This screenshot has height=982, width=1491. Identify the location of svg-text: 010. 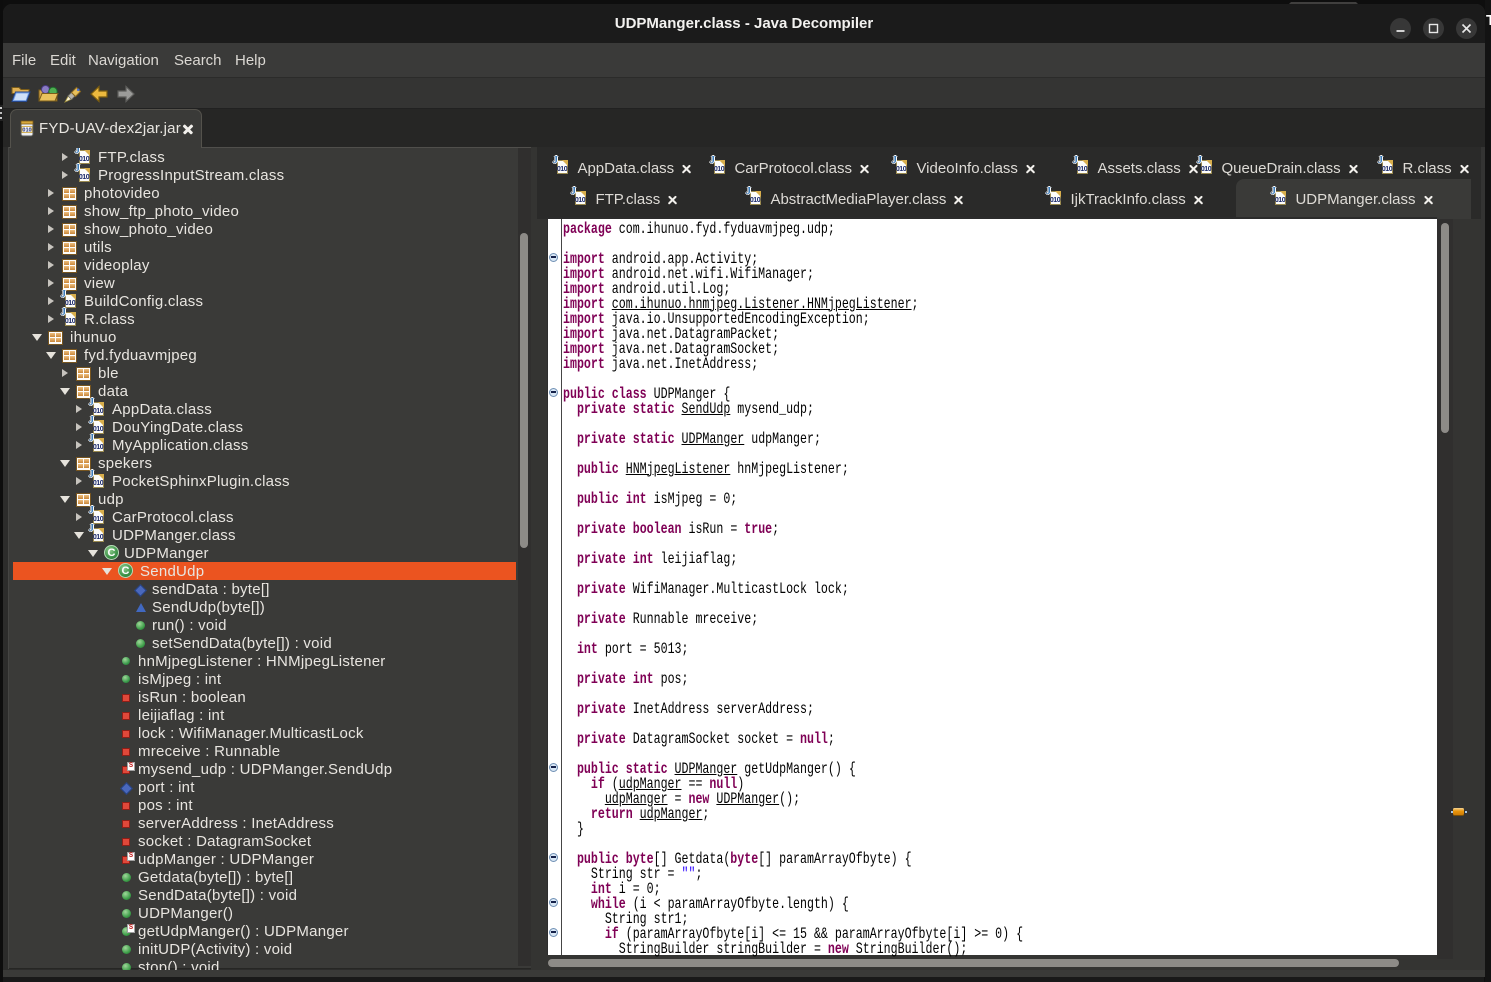
(26, 130).